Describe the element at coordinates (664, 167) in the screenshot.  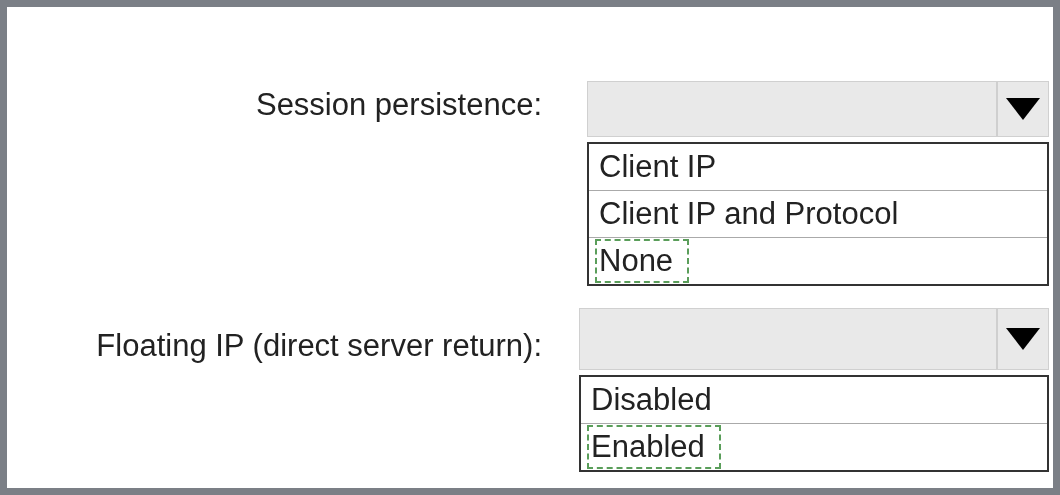
I see `list-option: Client IP` at that location.